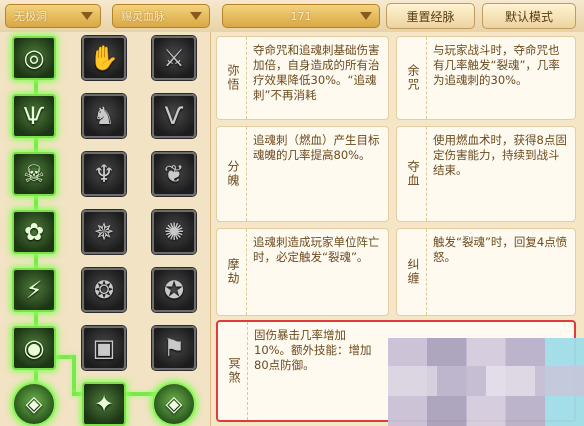  What do you see at coordinates (316, 147) in the screenshot?
I see `meridian-effect-text: 追魂刺（燃血）产生目标魂魄的几率提高80%。` at bounding box center [316, 147].